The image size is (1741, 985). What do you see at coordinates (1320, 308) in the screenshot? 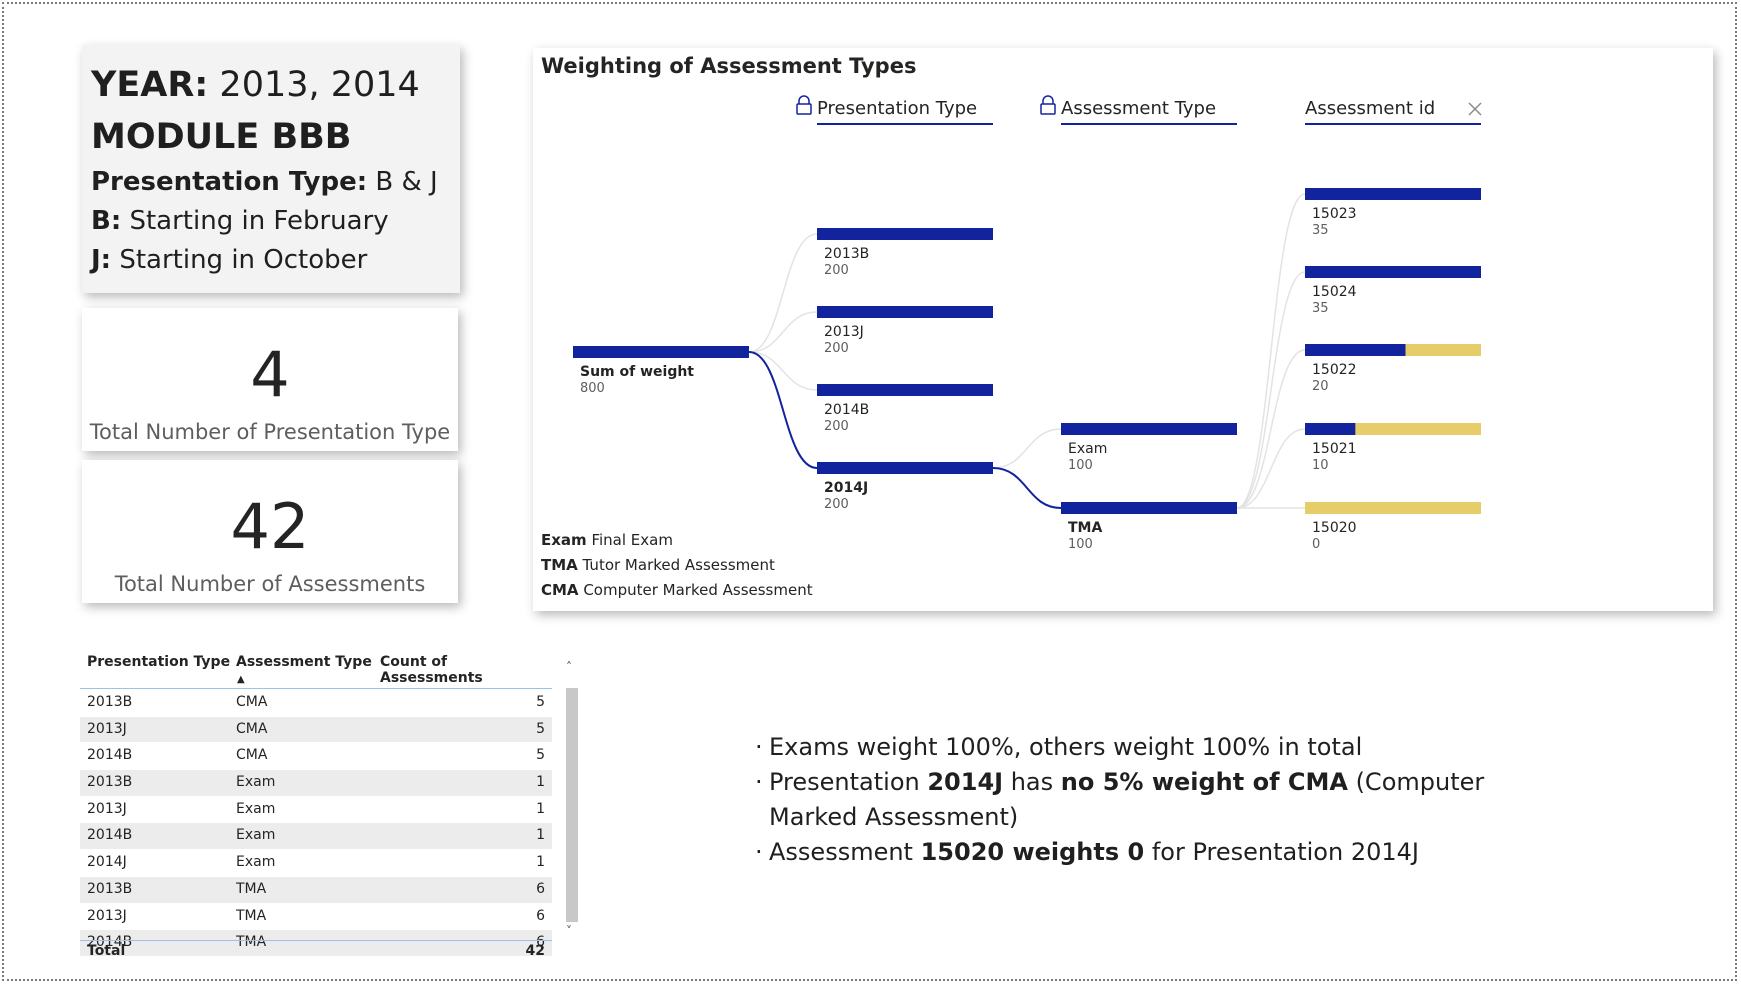
I see `tree-node-assessment-id-value: 35` at bounding box center [1320, 308].